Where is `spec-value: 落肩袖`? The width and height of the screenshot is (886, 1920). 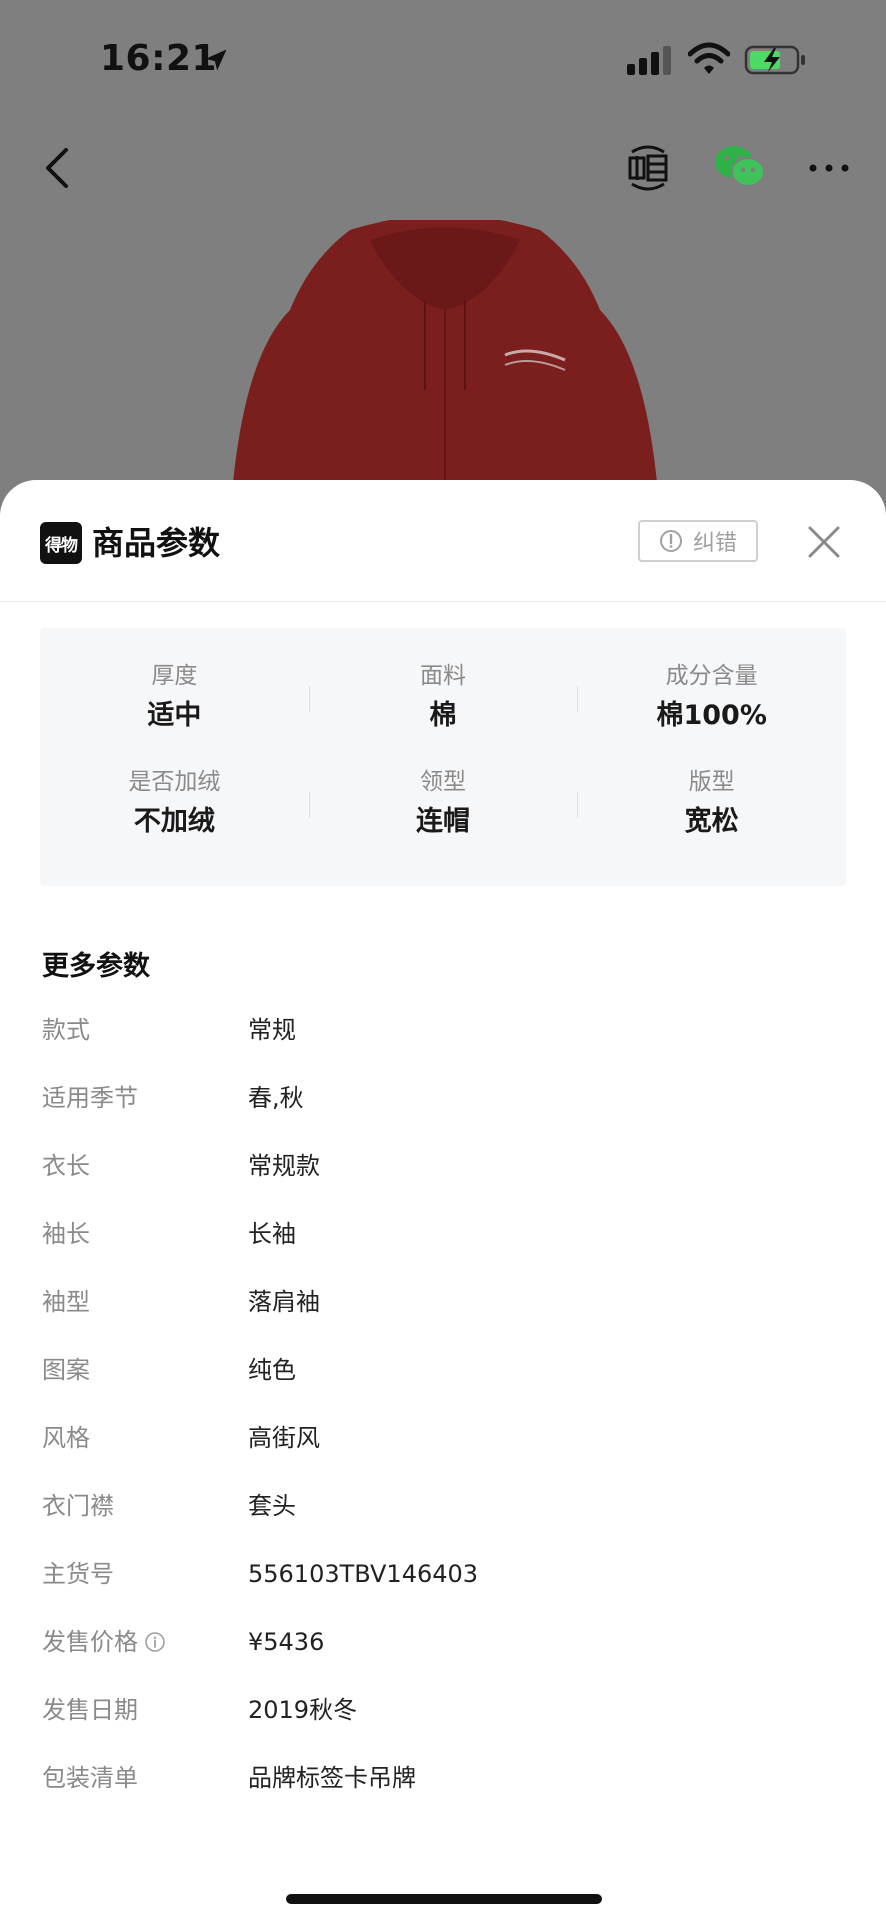 spec-value: 落肩袖 is located at coordinates (284, 1302).